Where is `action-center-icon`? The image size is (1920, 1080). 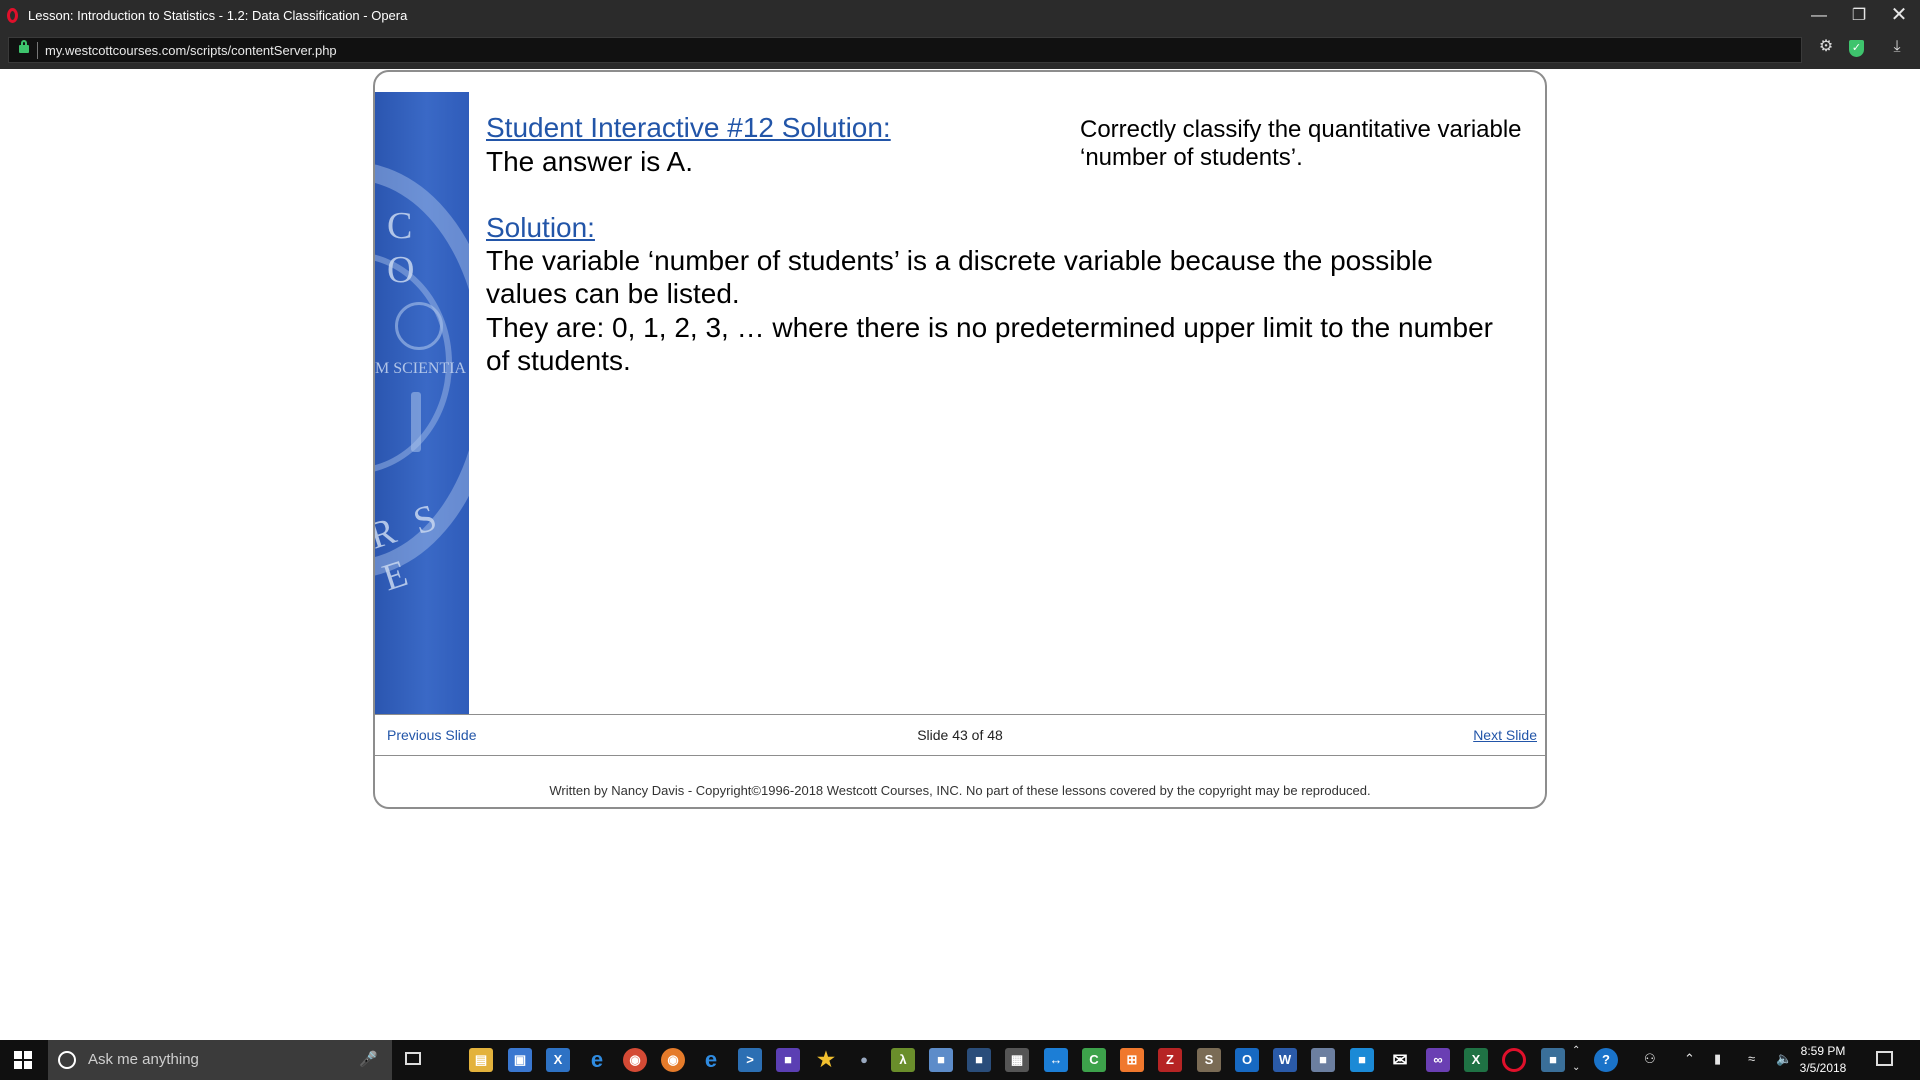 action-center-icon is located at coordinates (1884, 1058).